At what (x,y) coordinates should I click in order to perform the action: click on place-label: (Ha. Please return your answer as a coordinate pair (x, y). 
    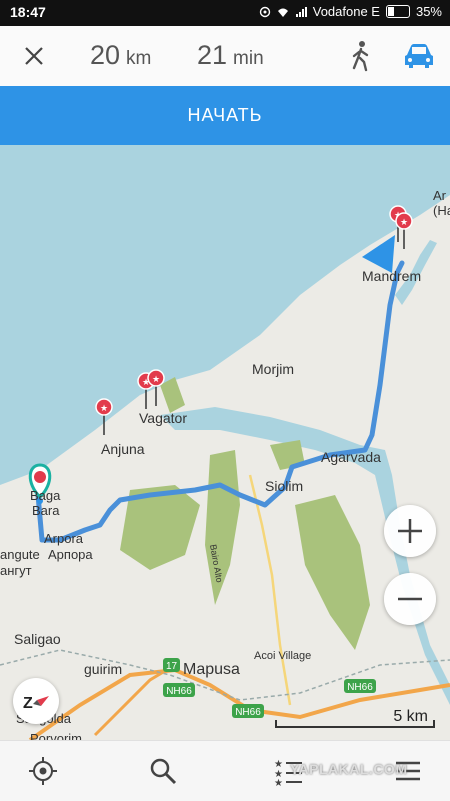
    Looking at the image, I should click on (441, 210).